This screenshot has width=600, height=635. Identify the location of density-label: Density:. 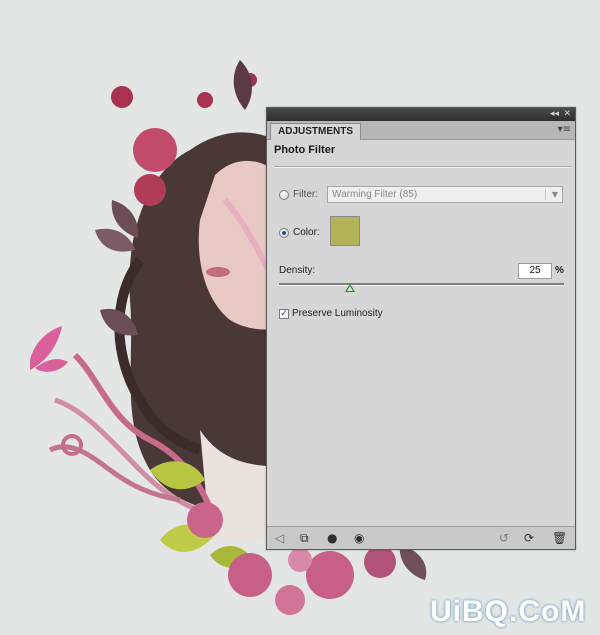
(297, 270).